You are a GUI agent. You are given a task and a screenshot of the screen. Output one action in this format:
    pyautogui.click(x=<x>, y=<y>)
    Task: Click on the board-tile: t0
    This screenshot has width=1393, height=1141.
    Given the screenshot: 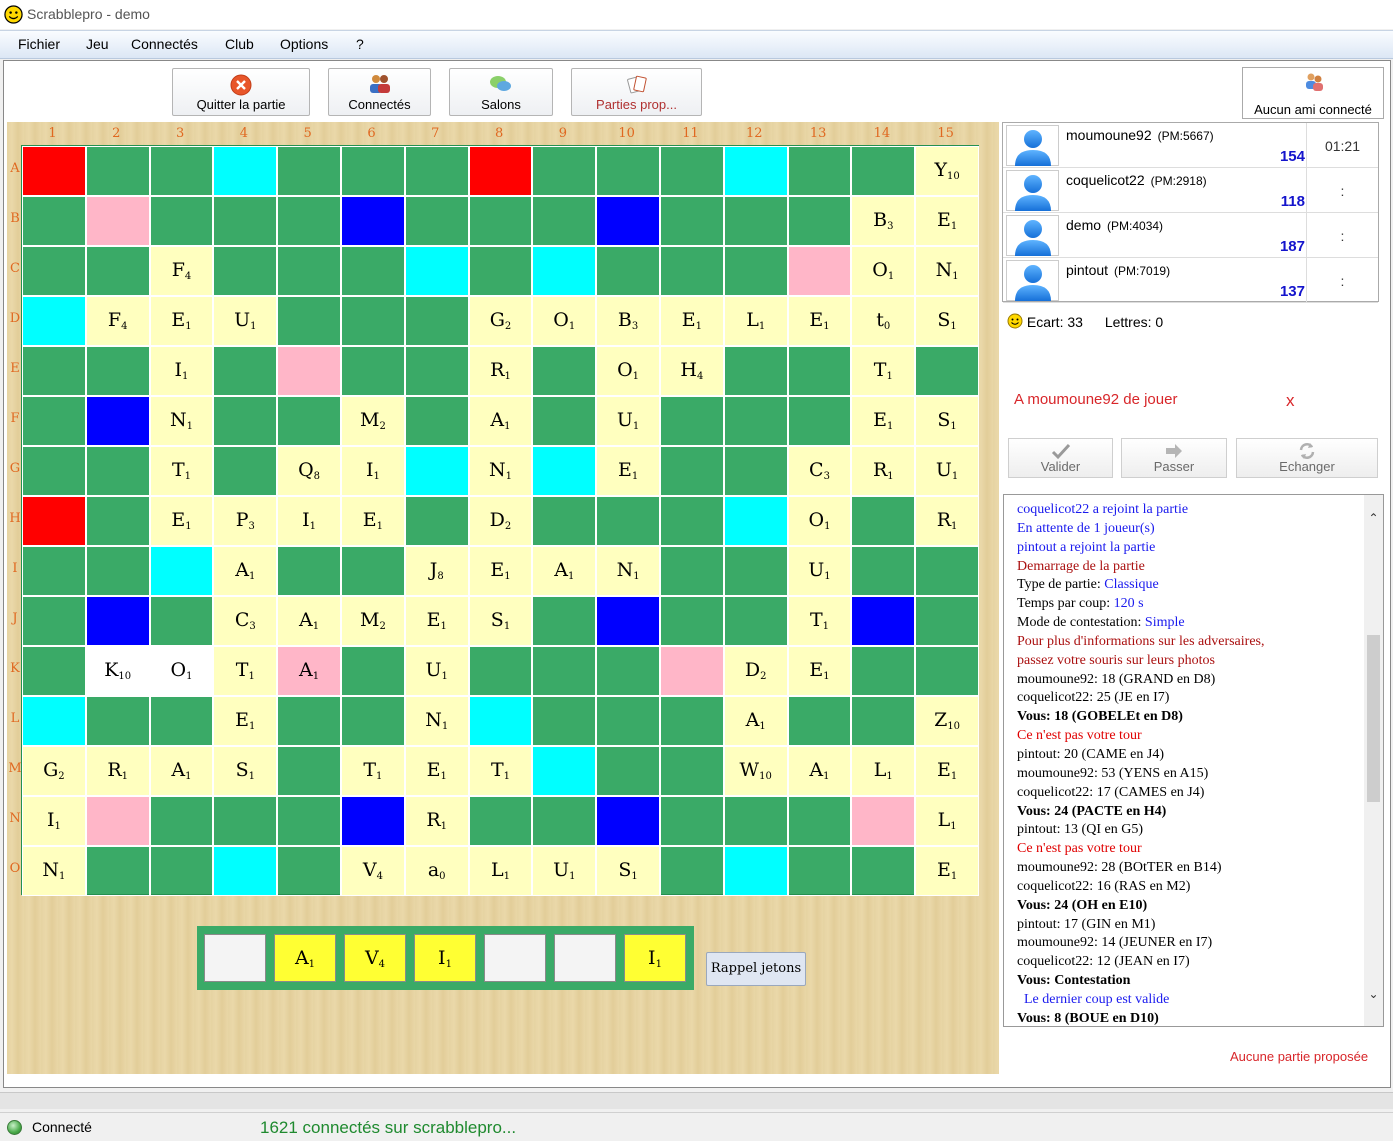 What is the action you would take?
    pyautogui.click(x=883, y=321)
    